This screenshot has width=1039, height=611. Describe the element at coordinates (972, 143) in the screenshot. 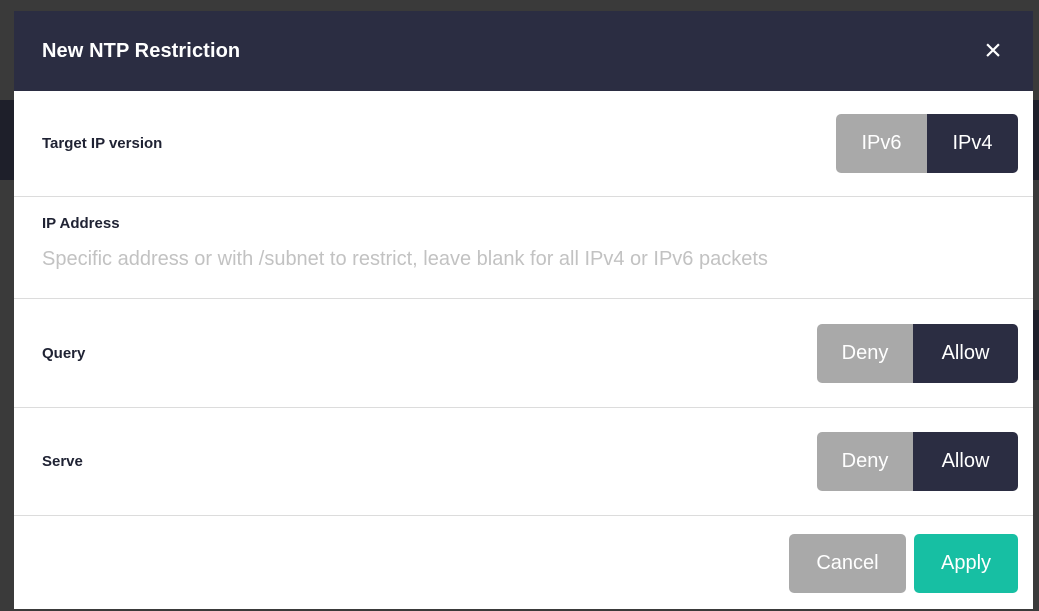

I see `ipv4-option: IPv4` at that location.